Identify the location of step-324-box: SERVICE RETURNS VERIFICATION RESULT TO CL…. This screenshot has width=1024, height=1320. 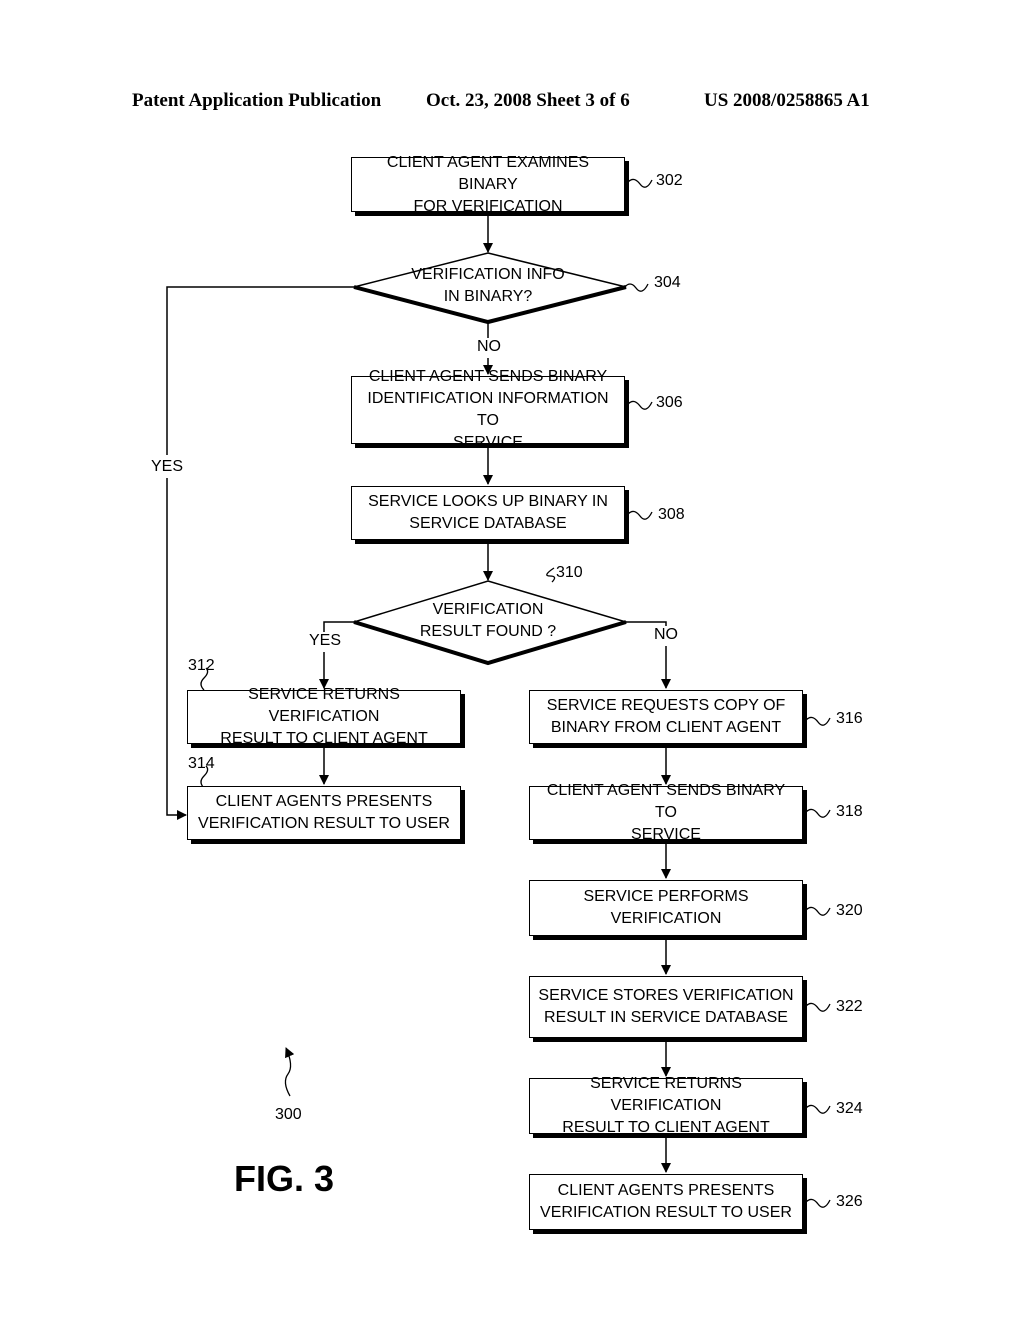
(666, 1105).